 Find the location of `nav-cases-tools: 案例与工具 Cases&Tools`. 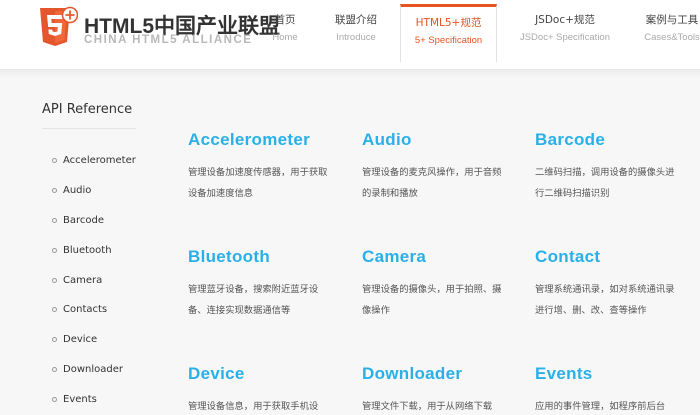

nav-cases-tools: 案例与工具 Cases&Tools is located at coordinates (670, 33).